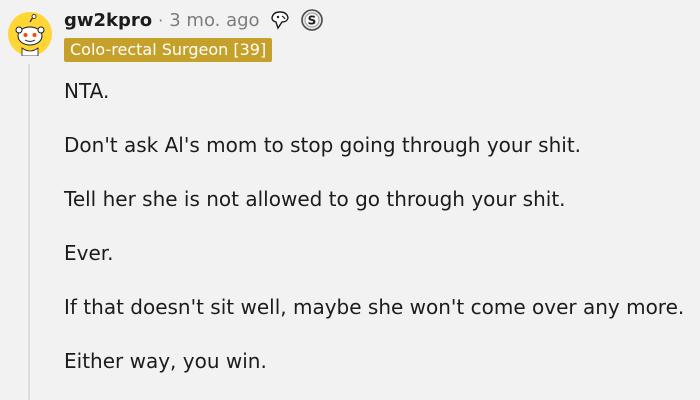  Describe the element at coordinates (165, 361) in the screenshot. I see `comment-paragraph: Either way, you win.` at that location.